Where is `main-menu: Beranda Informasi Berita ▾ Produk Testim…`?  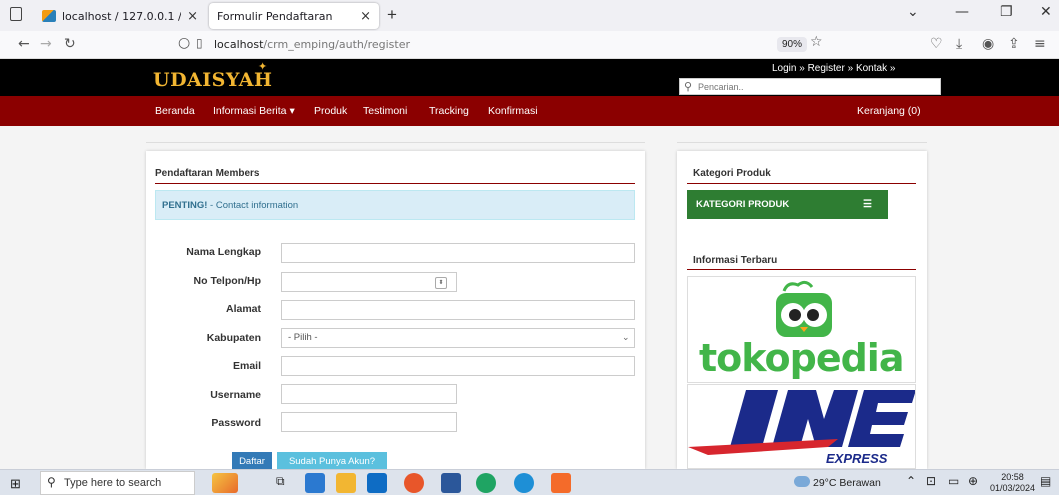 main-menu: Beranda Informasi Berita ▾ Produk Testim… is located at coordinates (529, 111).